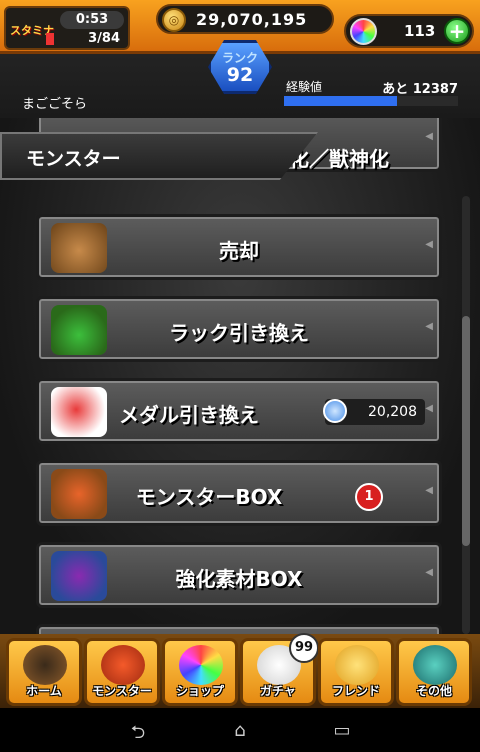 The width and height of the screenshot is (480, 752). Describe the element at coordinates (209, 497) in the screenshot. I see `menu-item-label: モンスターBOX` at that location.